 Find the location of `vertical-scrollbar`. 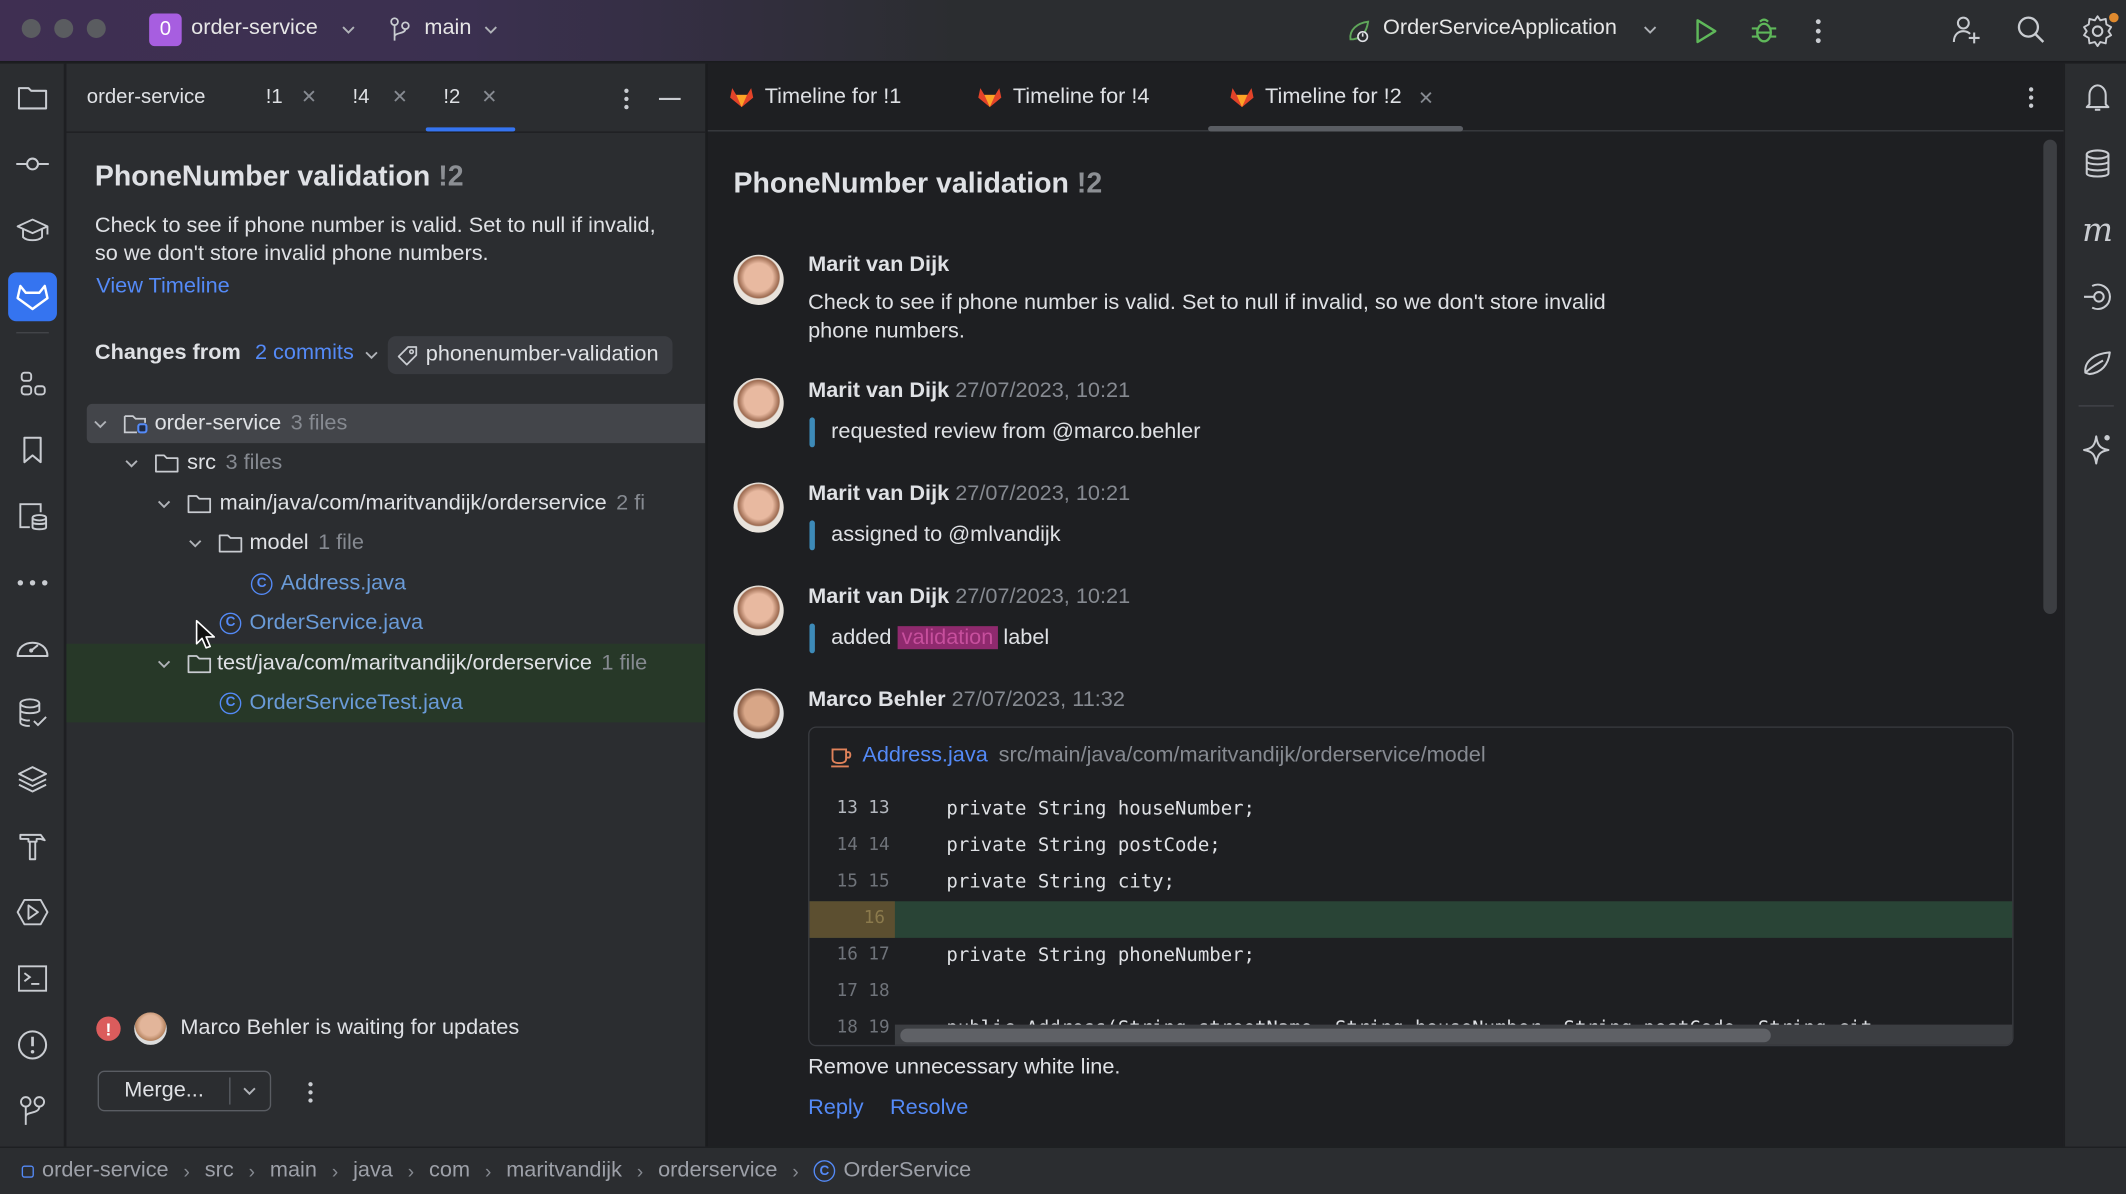

vertical-scrollbar is located at coordinates (2050, 376).